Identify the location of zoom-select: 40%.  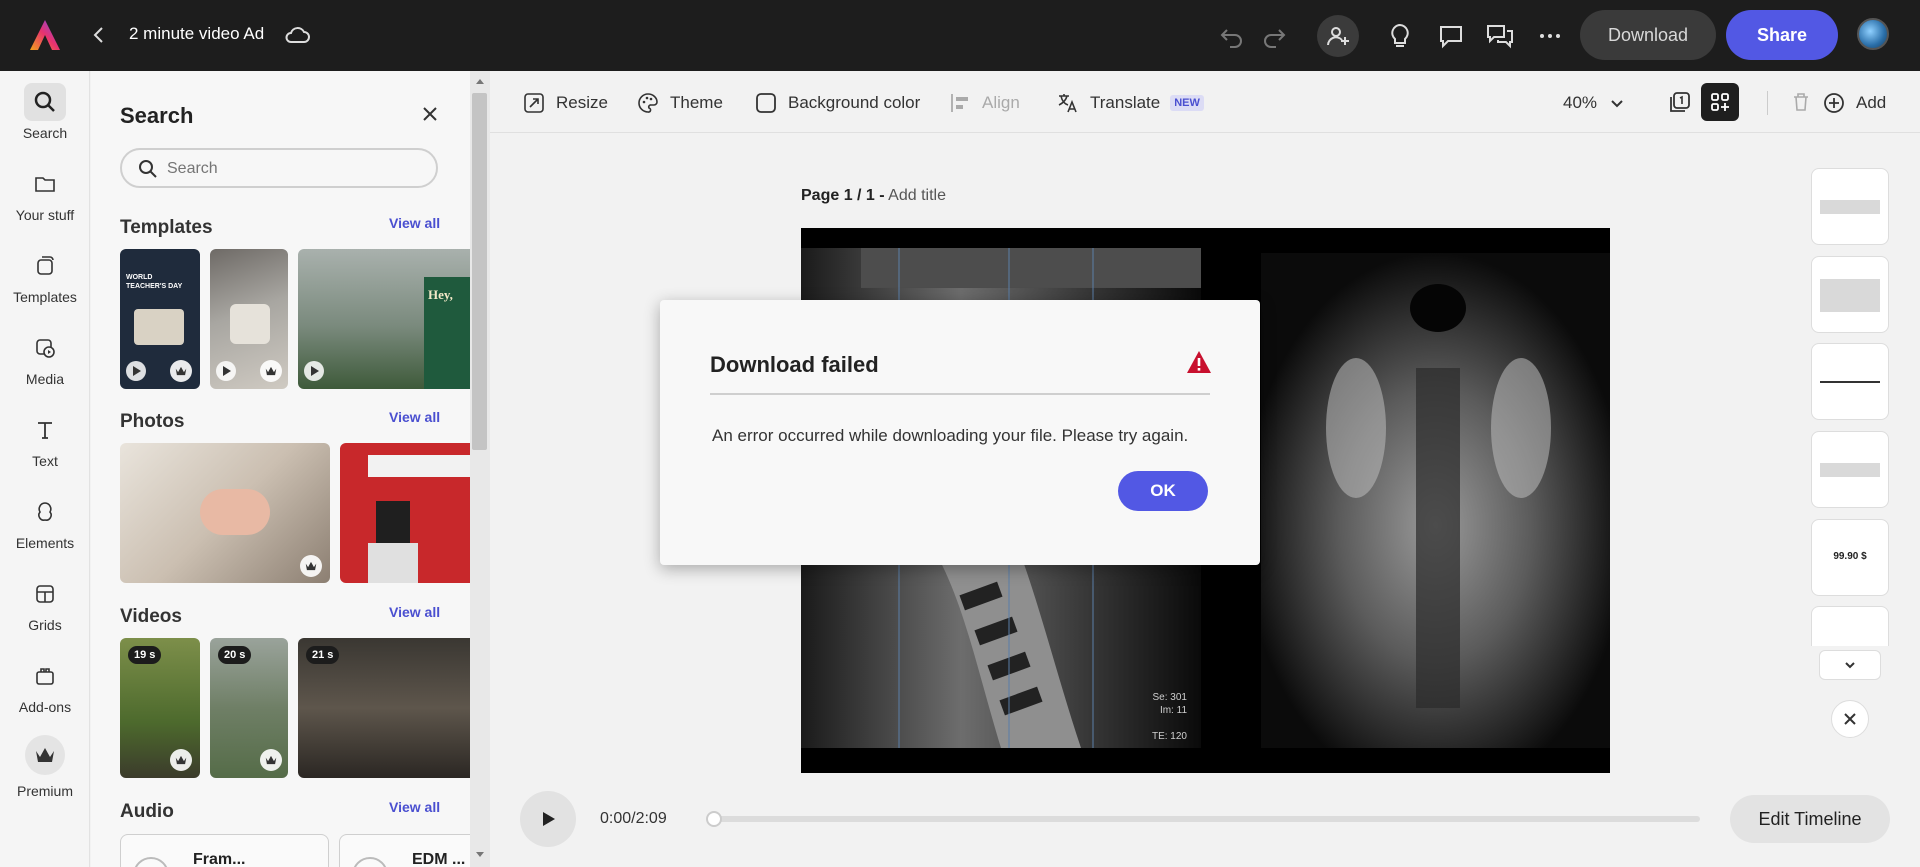
(1595, 103).